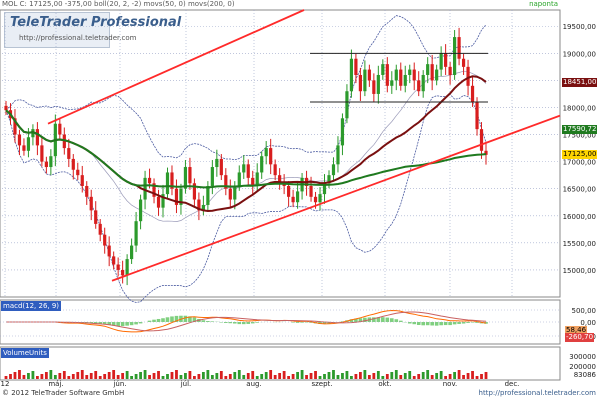 The image size is (600, 400). I want to click on x-tick-label: aug., so click(253, 384).